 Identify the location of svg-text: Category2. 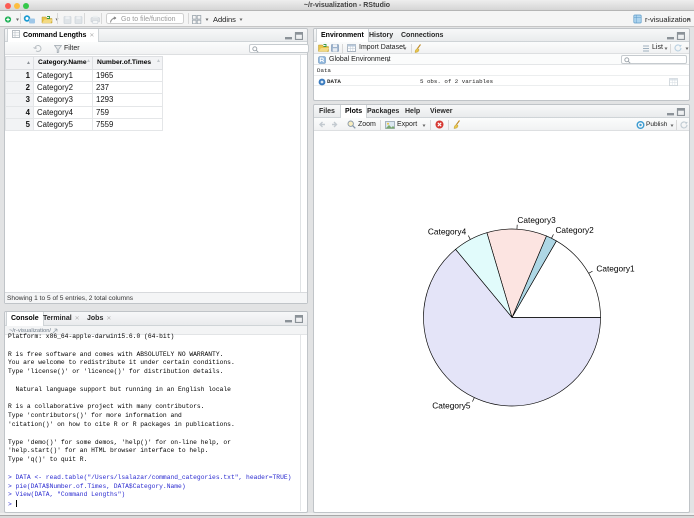
(574, 230).